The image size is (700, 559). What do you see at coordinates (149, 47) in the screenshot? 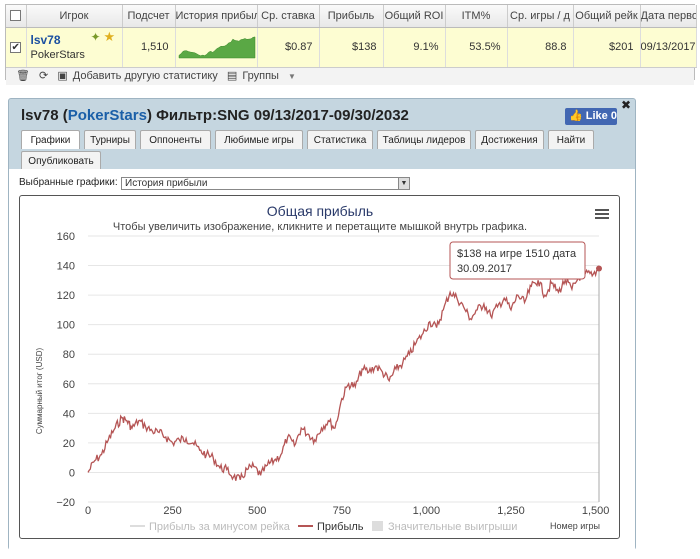
I see `count-cell: 1,510` at bounding box center [149, 47].